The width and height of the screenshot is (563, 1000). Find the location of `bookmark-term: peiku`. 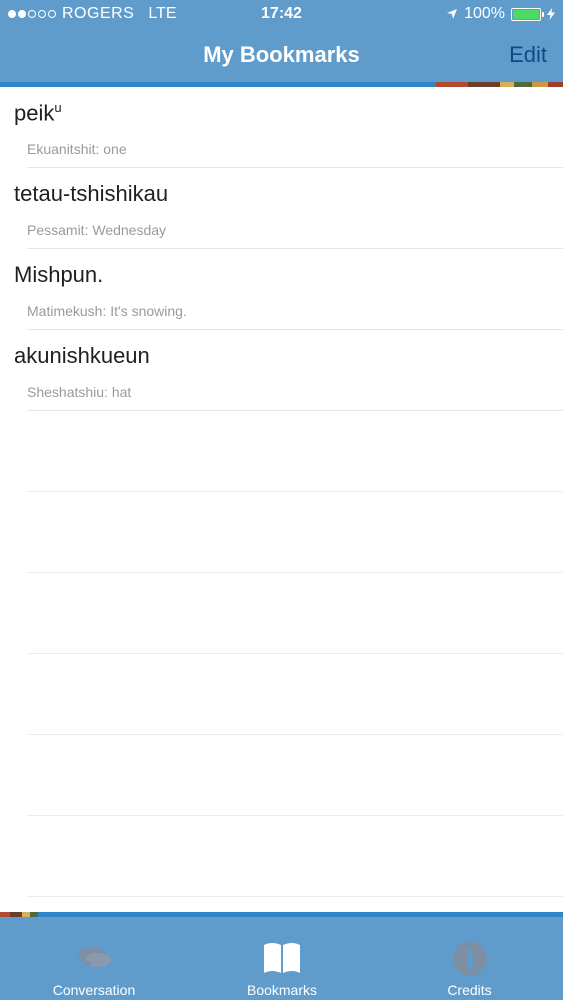

bookmark-term: peiku is located at coordinates (38, 113).